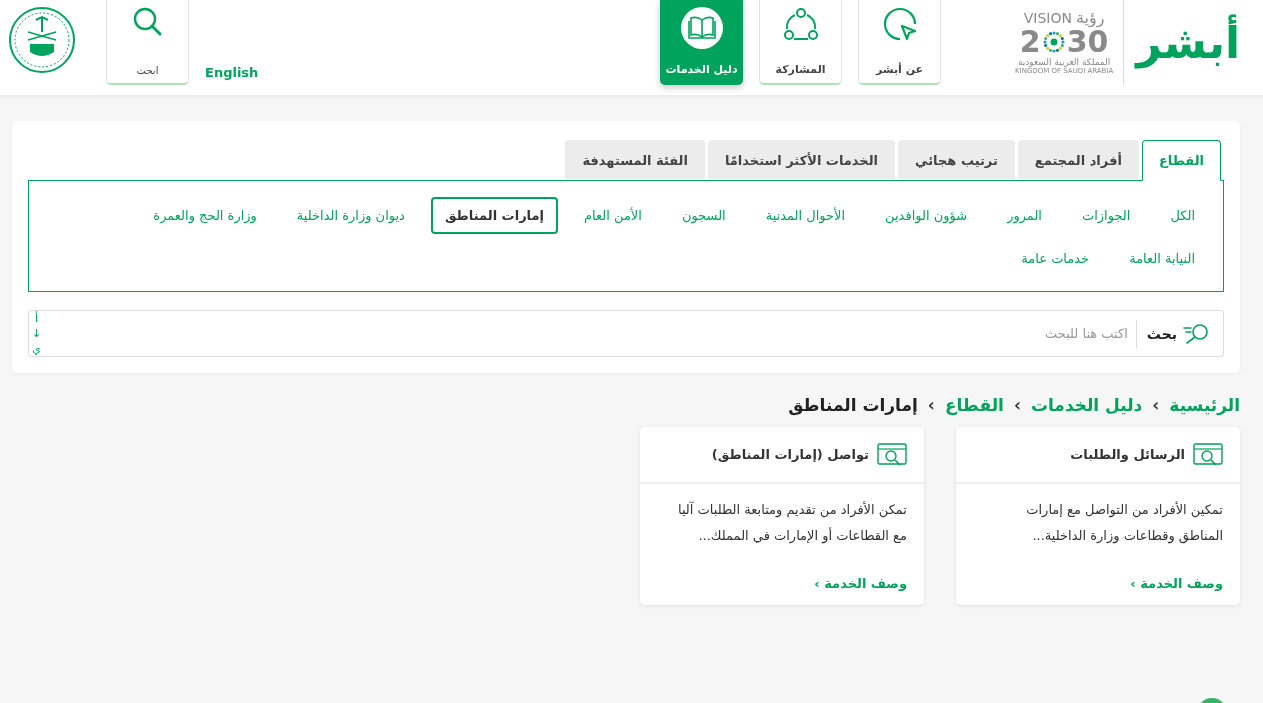 The width and height of the screenshot is (1263, 703). Describe the element at coordinates (1181, 160) in the screenshot. I see `filter-tab: القطاع` at that location.